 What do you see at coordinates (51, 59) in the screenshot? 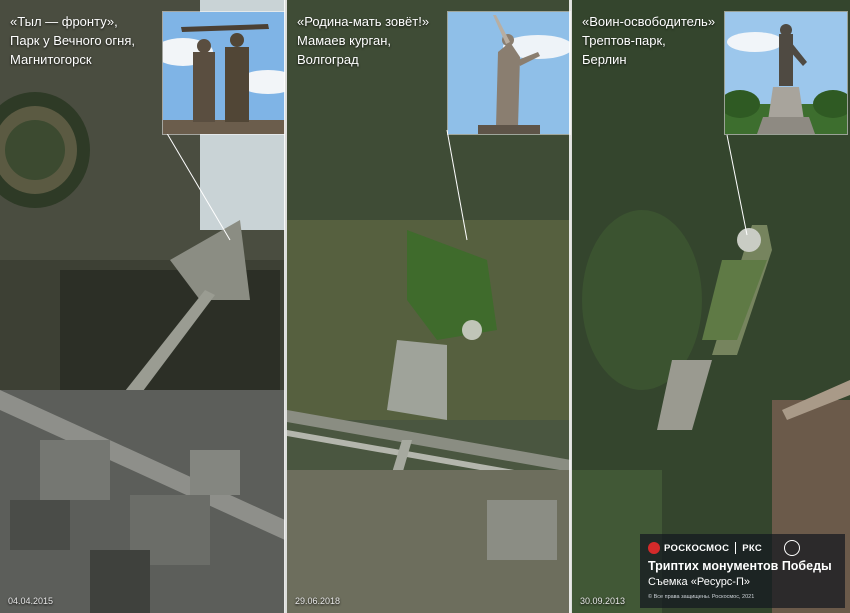
I see `location-city: Магнитогорск` at bounding box center [51, 59].